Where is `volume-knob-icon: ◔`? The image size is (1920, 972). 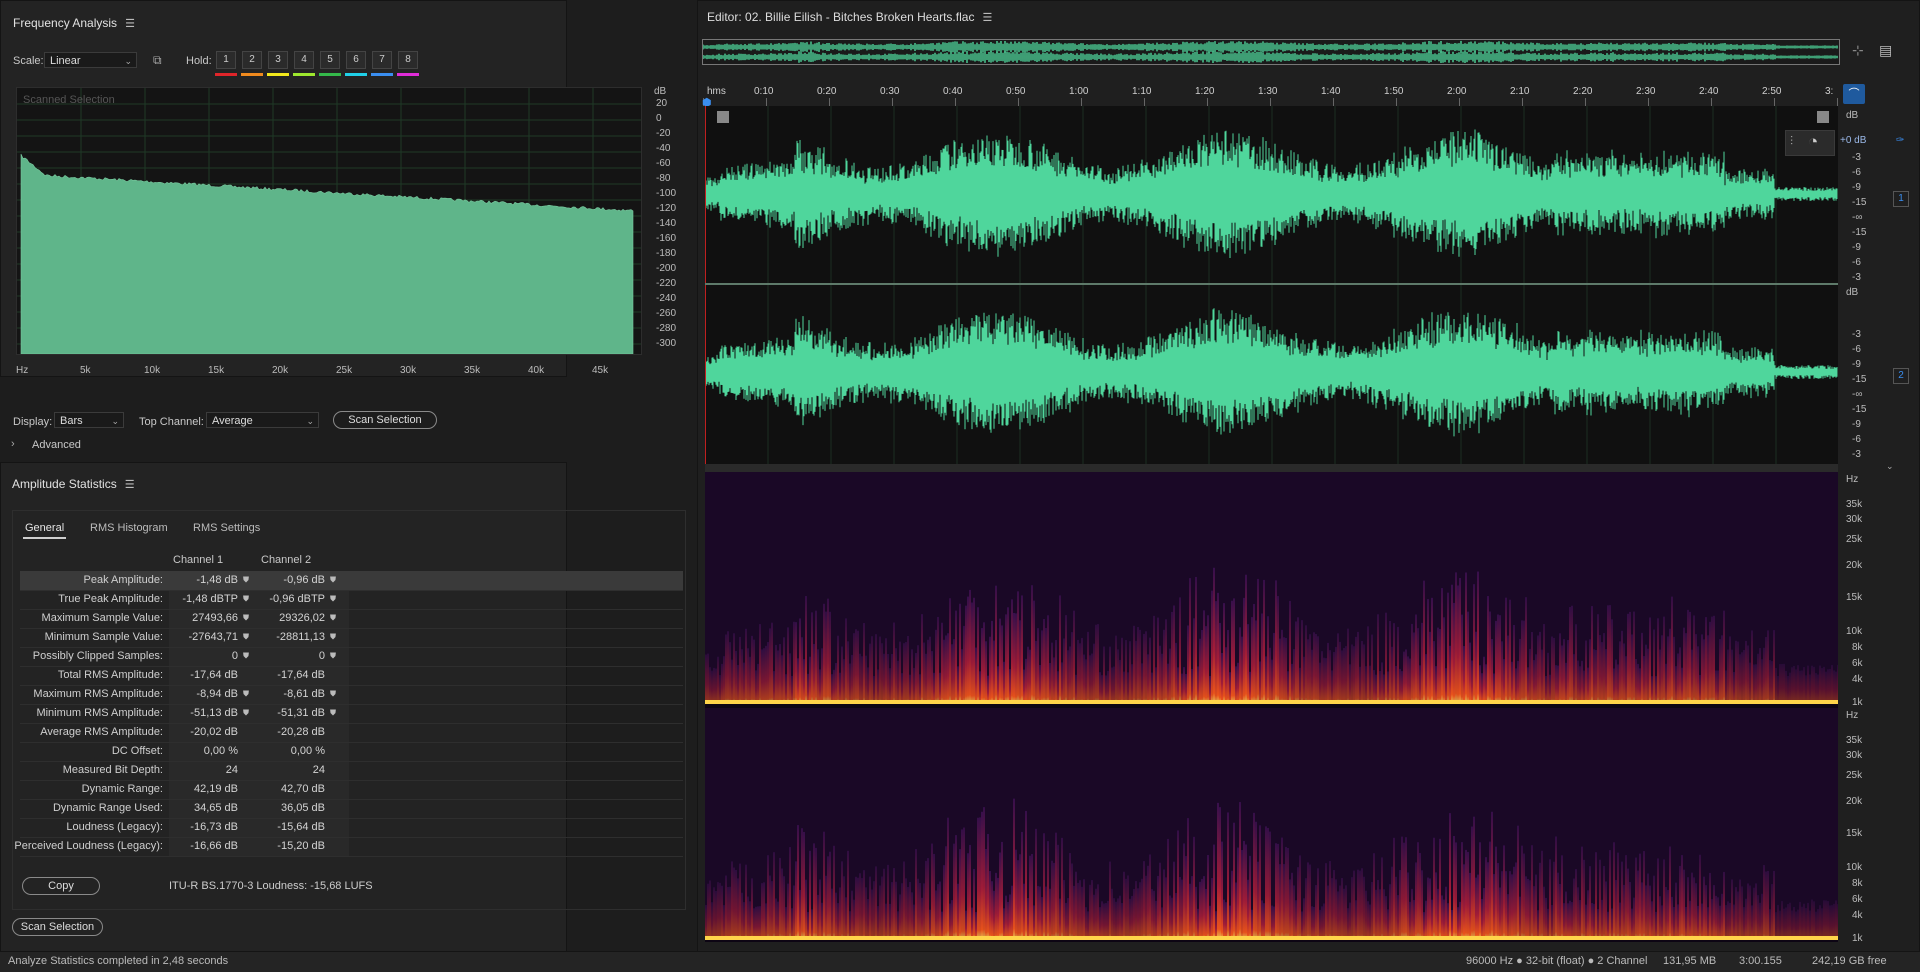
volume-knob-icon: ◔ is located at coordinates (1813, 142).